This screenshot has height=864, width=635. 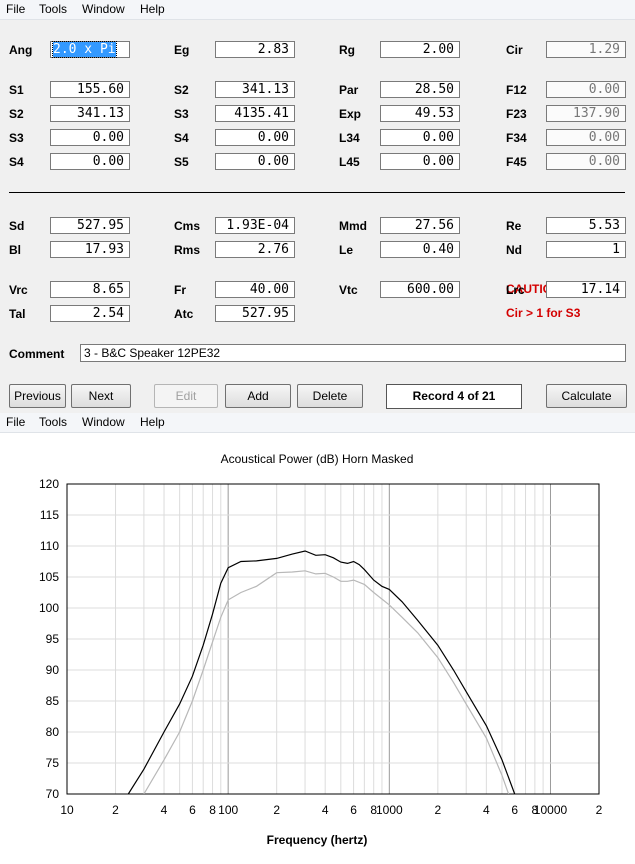 What do you see at coordinates (16, 90) in the screenshot?
I see `label-s1: S1` at bounding box center [16, 90].